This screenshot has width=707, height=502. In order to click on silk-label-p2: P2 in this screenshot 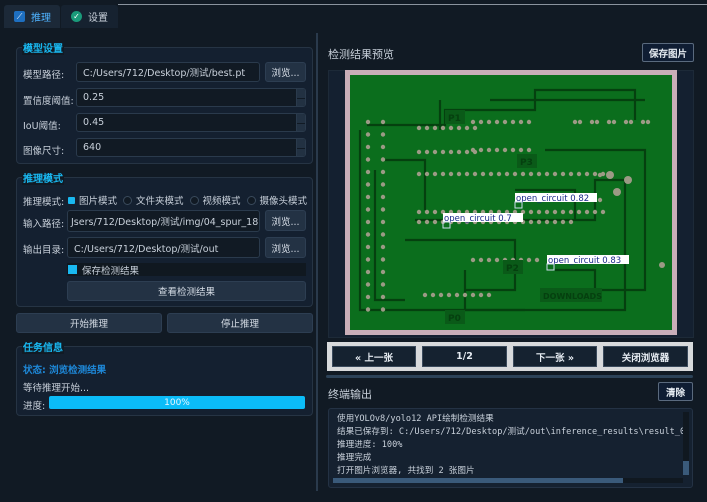, I will do `click(512, 269)`.